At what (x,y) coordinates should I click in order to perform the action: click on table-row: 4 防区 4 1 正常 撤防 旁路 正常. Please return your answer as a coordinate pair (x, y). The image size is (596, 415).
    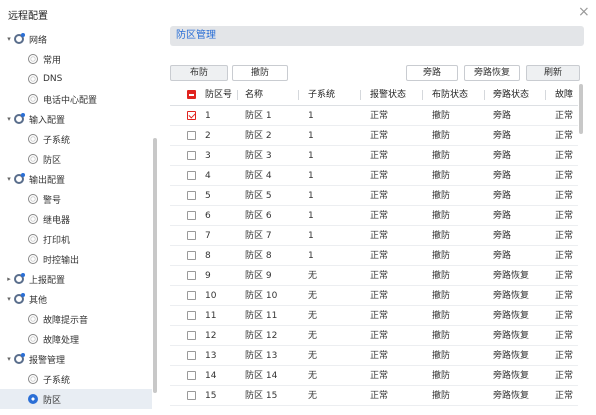
    Looking at the image, I should click on (374, 176).